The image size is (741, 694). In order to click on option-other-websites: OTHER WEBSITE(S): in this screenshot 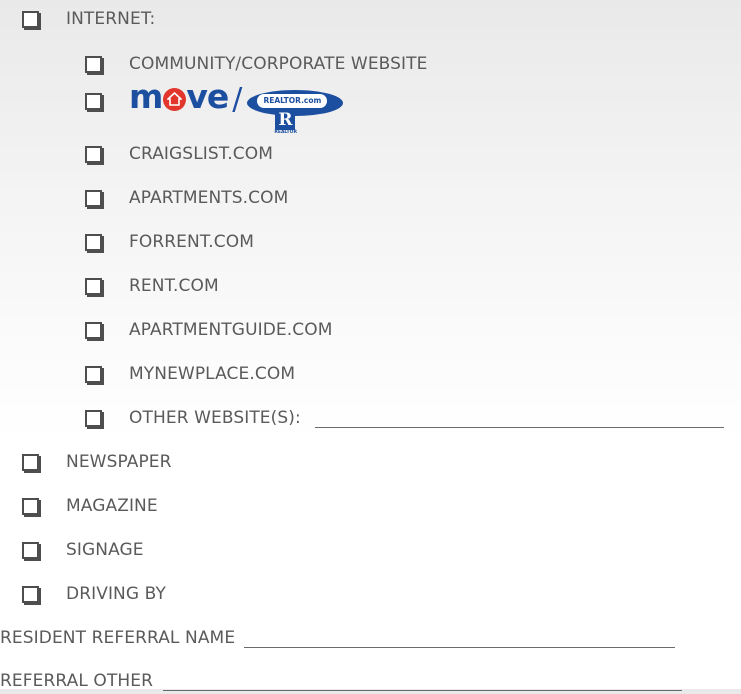, I will do `click(404, 418)`.